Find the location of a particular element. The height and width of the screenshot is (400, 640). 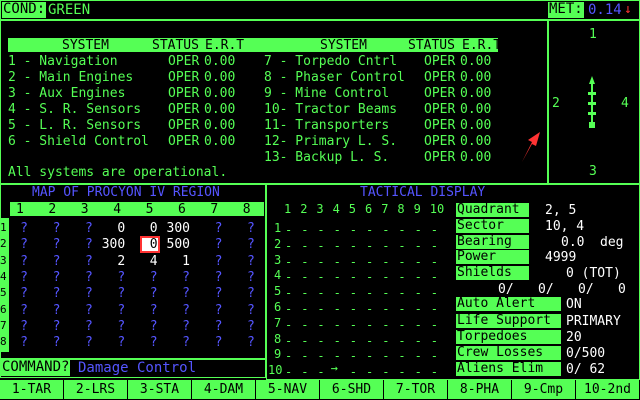

map-col-header: 4 is located at coordinates (117, 209).